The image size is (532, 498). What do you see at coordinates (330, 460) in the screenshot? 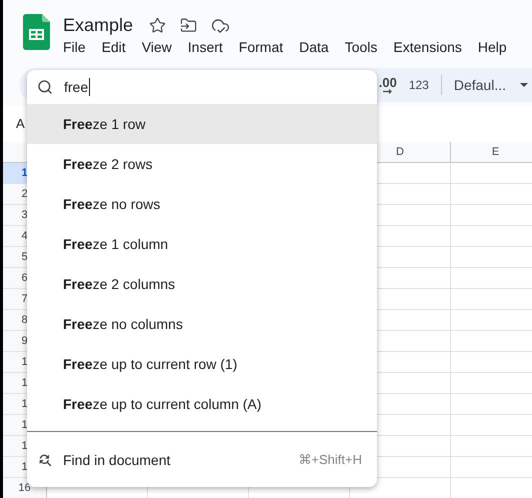
I see `shortcut-hint: ⌘+Shift+H` at bounding box center [330, 460].